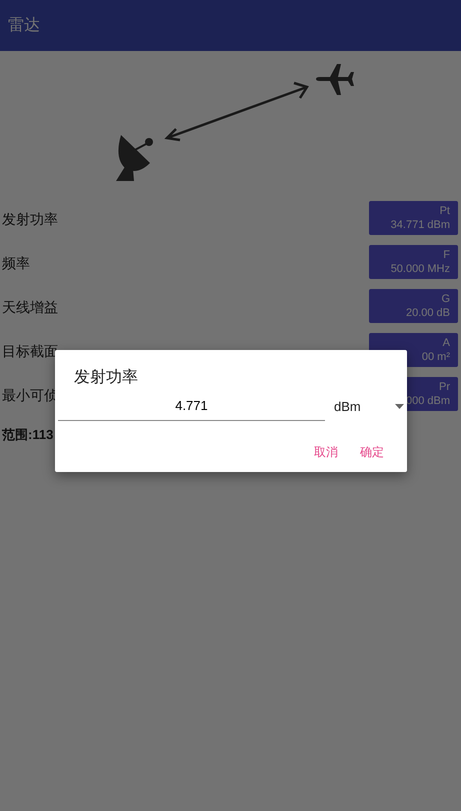 This screenshot has height=811, width=461. I want to click on unit-text: dBm, so click(347, 407).